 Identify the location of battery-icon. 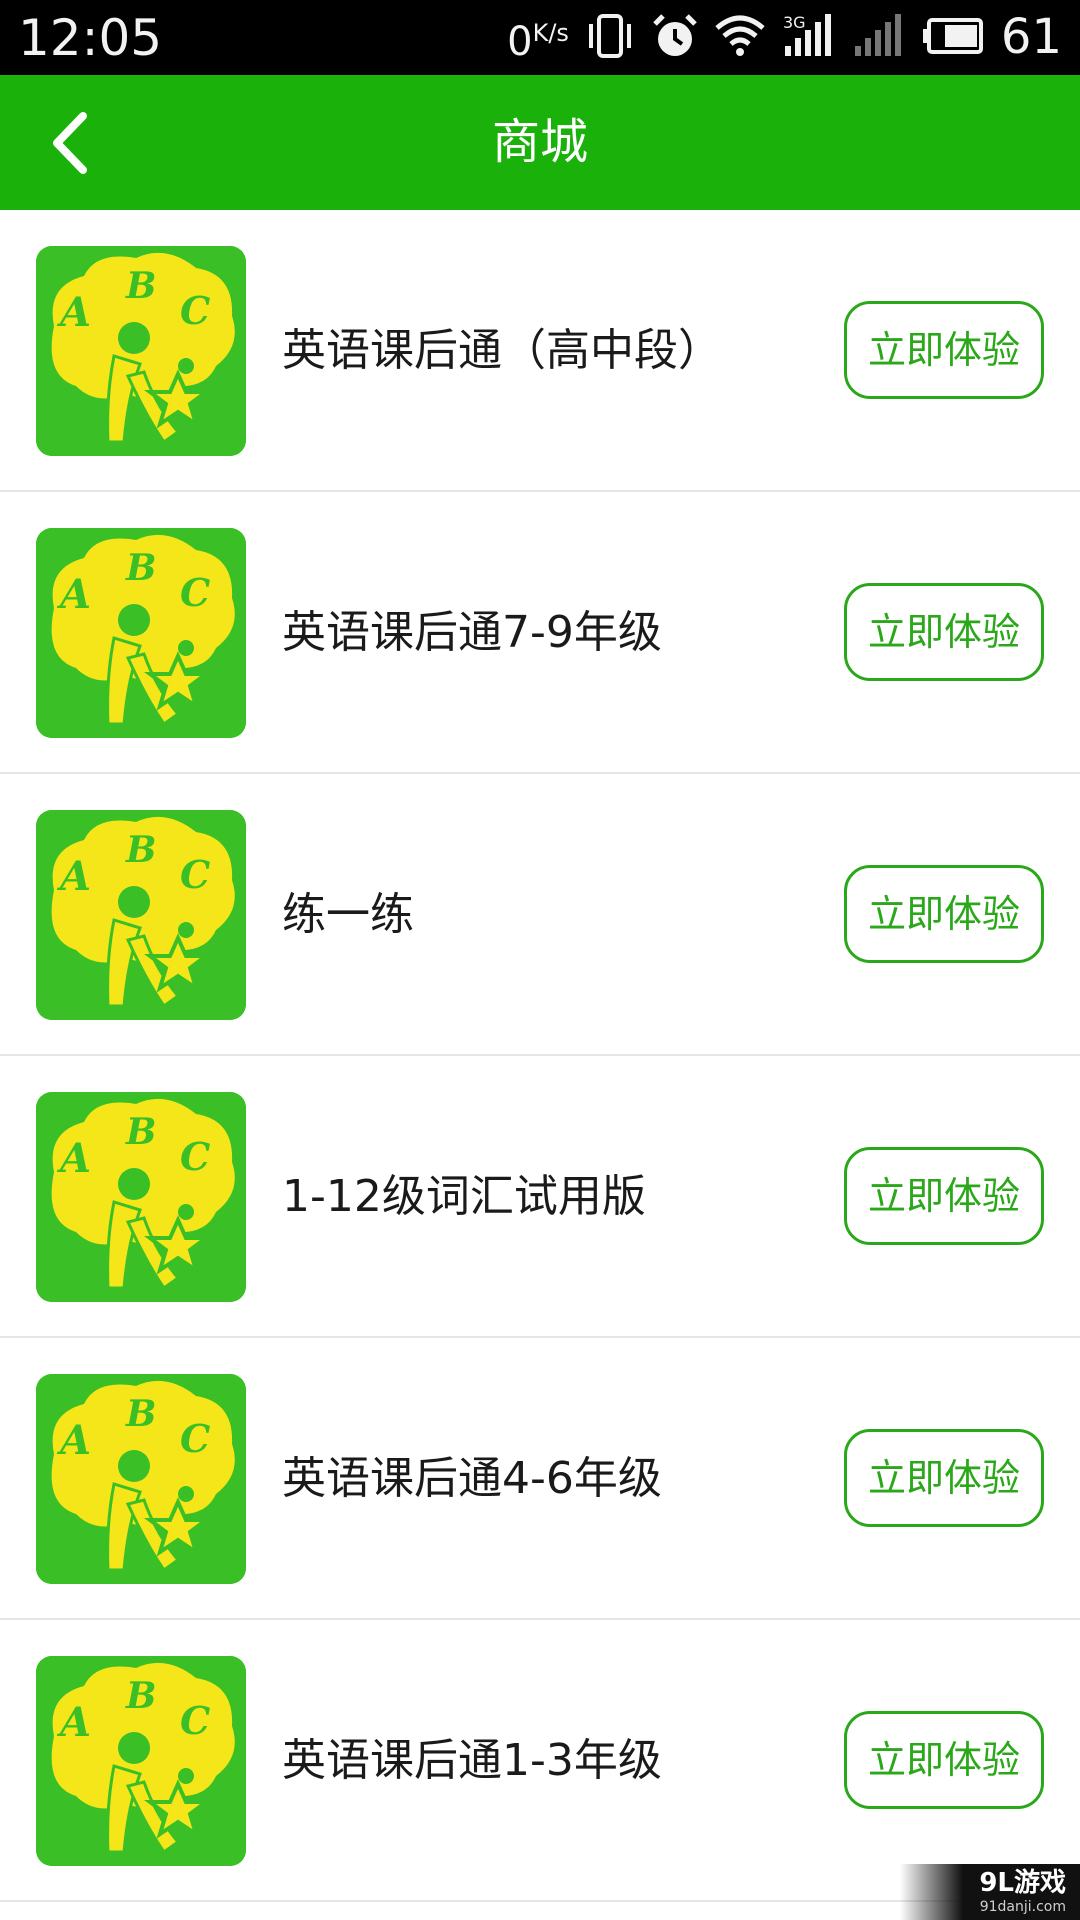
(953, 38).